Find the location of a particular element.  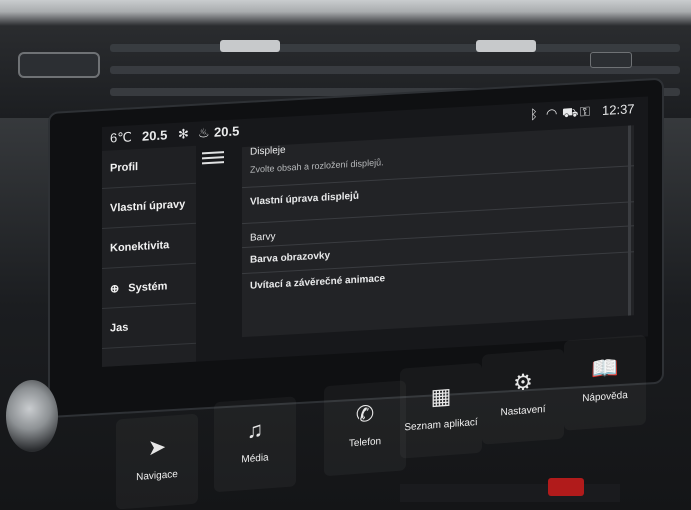

sidebar-item-label: Systém is located at coordinates (148, 287).